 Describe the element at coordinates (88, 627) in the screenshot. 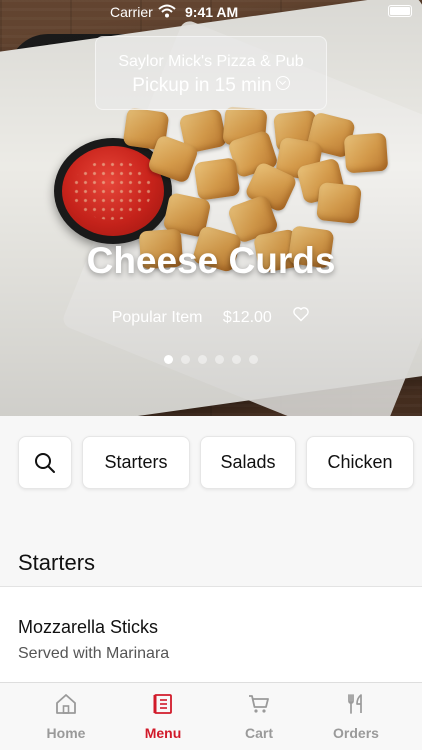

I see `item-name: Mozzarella Sticks` at that location.